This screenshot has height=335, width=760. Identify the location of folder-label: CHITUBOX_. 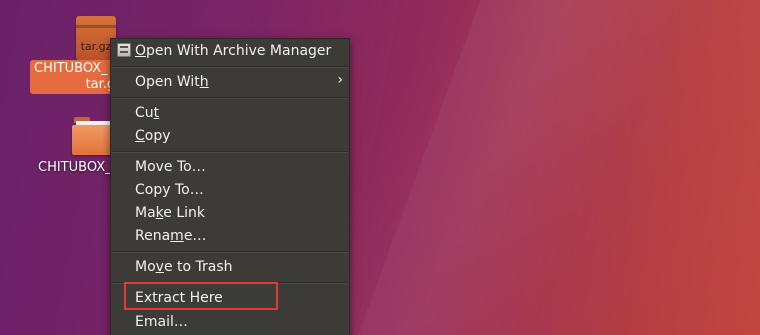
(75, 167).